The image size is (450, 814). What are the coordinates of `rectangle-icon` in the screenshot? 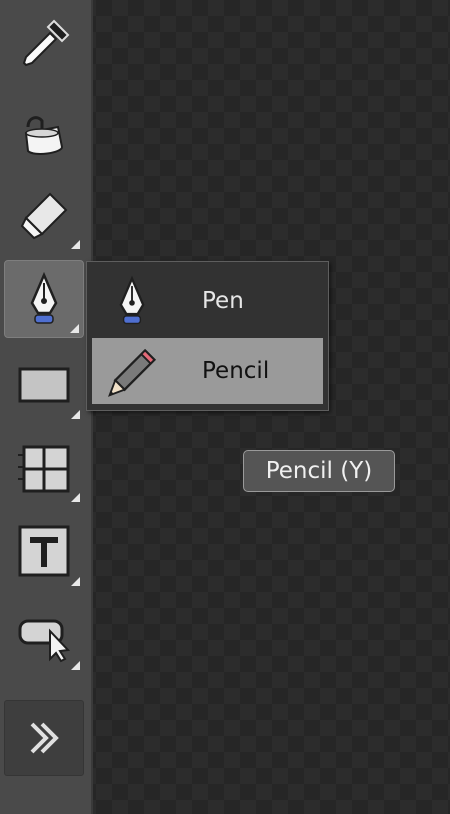 It's located at (44, 385).